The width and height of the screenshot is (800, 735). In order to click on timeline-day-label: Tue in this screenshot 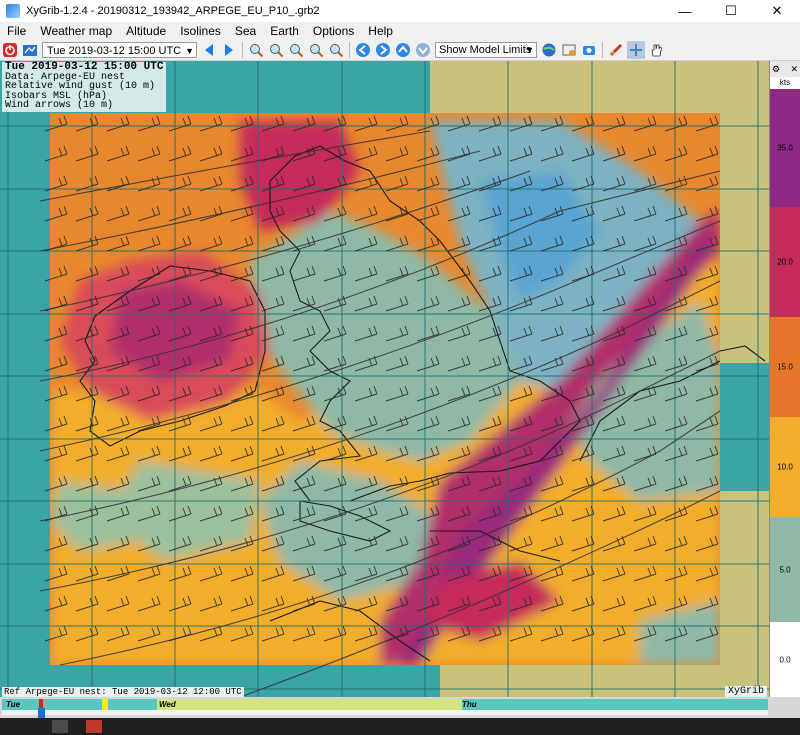, I will do `click(13, 704)`.